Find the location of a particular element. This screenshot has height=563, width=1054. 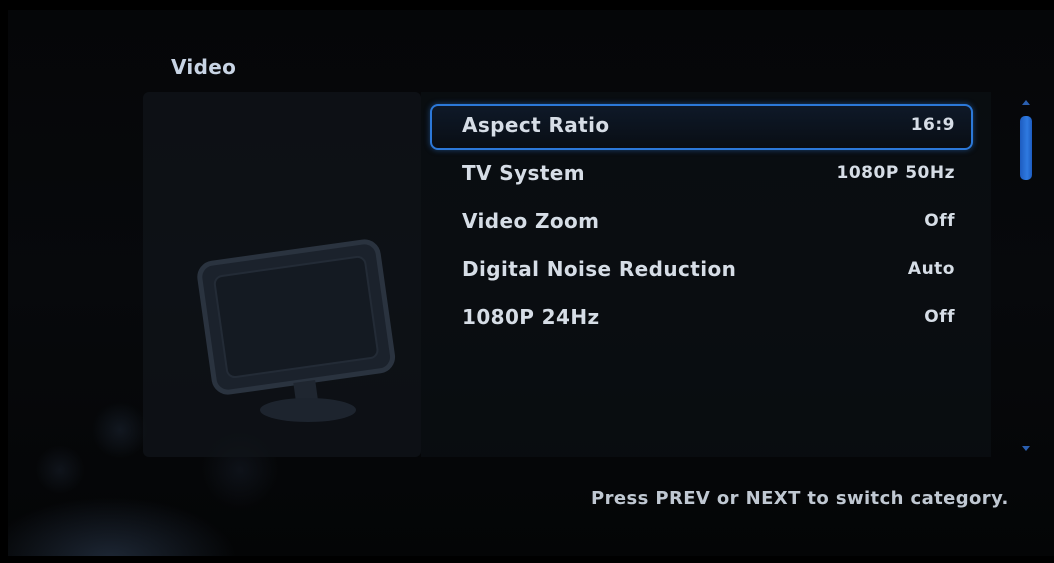

setting-row-1080p-24hz: 1080P 24Hz Off is located at coordinates (701, 317).